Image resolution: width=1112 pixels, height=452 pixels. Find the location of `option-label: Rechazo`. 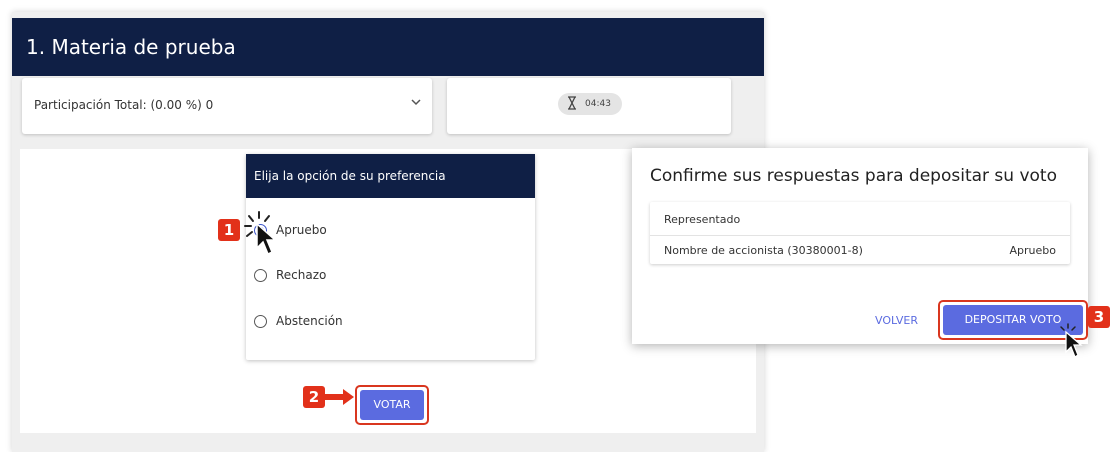

option-label: Rechazo is located at coordinates (301, 275).